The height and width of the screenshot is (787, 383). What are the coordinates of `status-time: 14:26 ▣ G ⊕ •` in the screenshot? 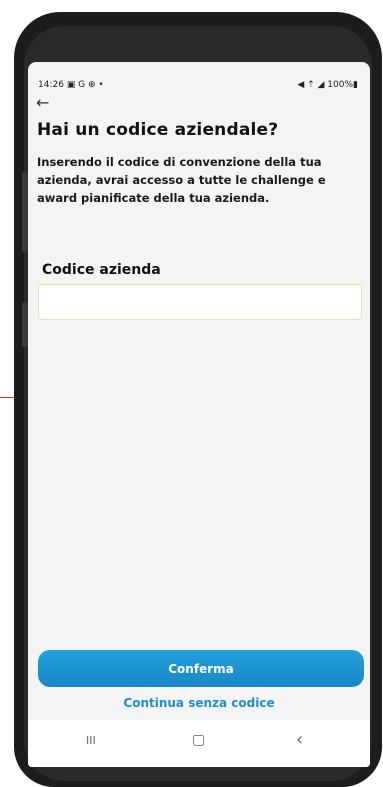 It's located at (71, 85).